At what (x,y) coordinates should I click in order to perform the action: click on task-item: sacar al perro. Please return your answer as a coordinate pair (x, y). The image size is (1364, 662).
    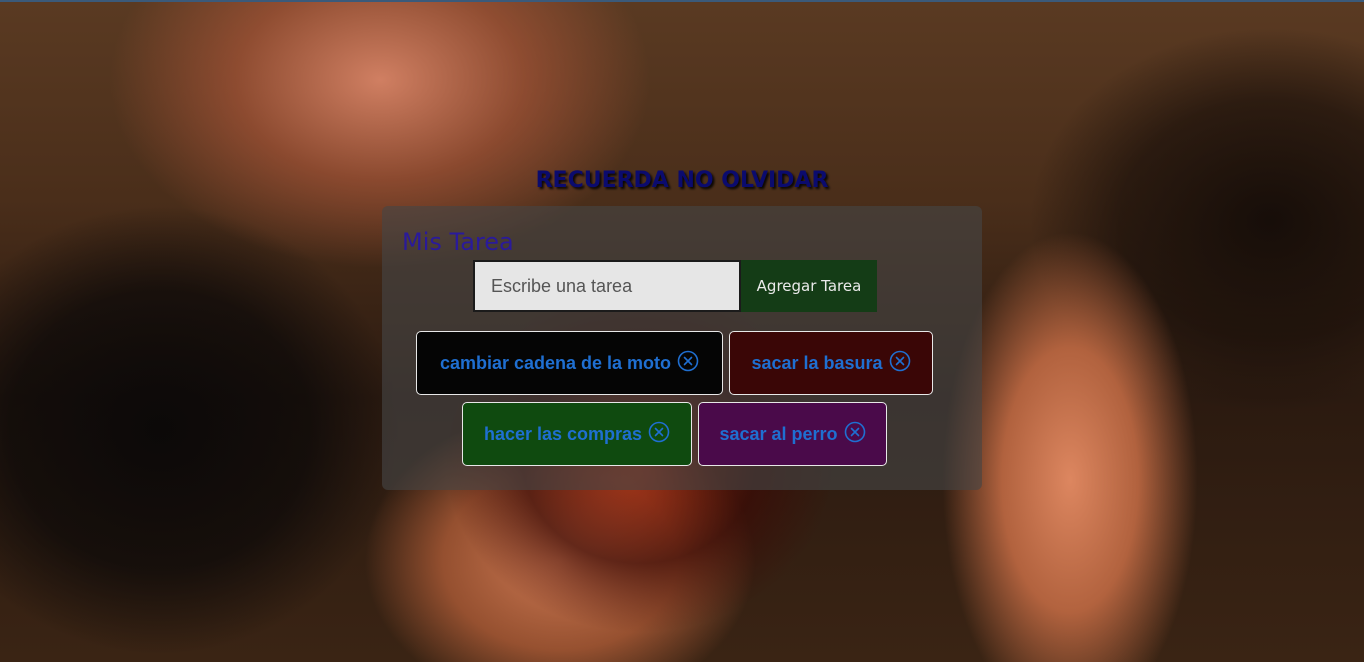
    Looking at the image, I should click on (792, 434).